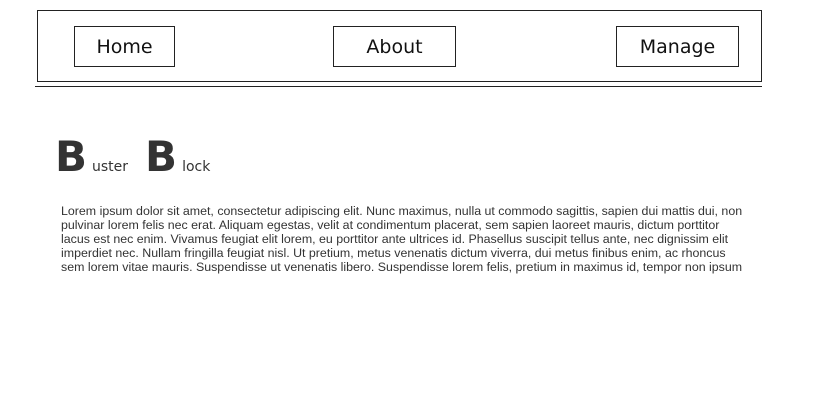 The height and width of the screenshot is (415, 828). Describe the element at coordinates (394, 46) in the screenshot. I see `about-button: About` at that location.